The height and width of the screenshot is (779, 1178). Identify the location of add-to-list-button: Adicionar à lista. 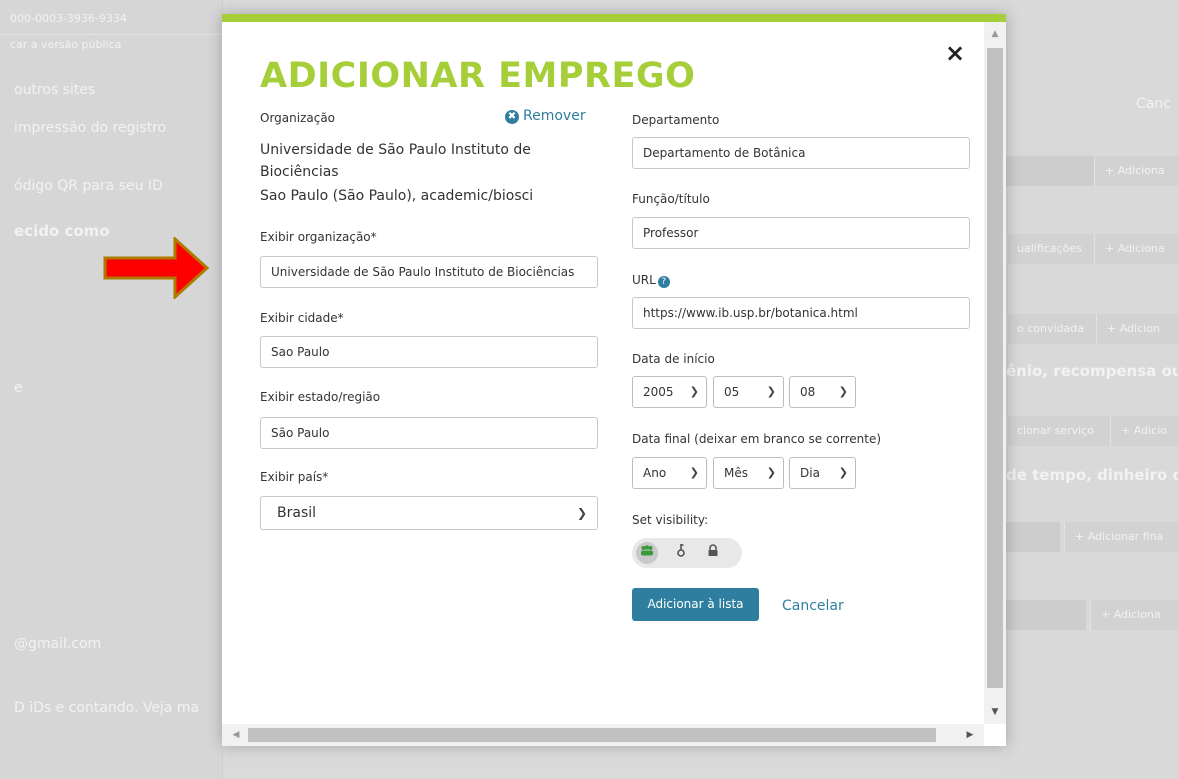
(695, 604).